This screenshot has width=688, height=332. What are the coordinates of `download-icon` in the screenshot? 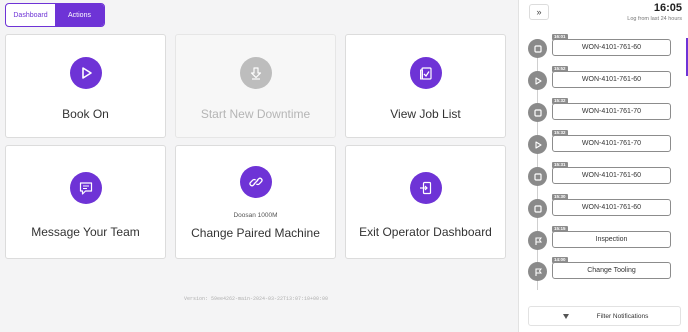 It's located at (255, 73).